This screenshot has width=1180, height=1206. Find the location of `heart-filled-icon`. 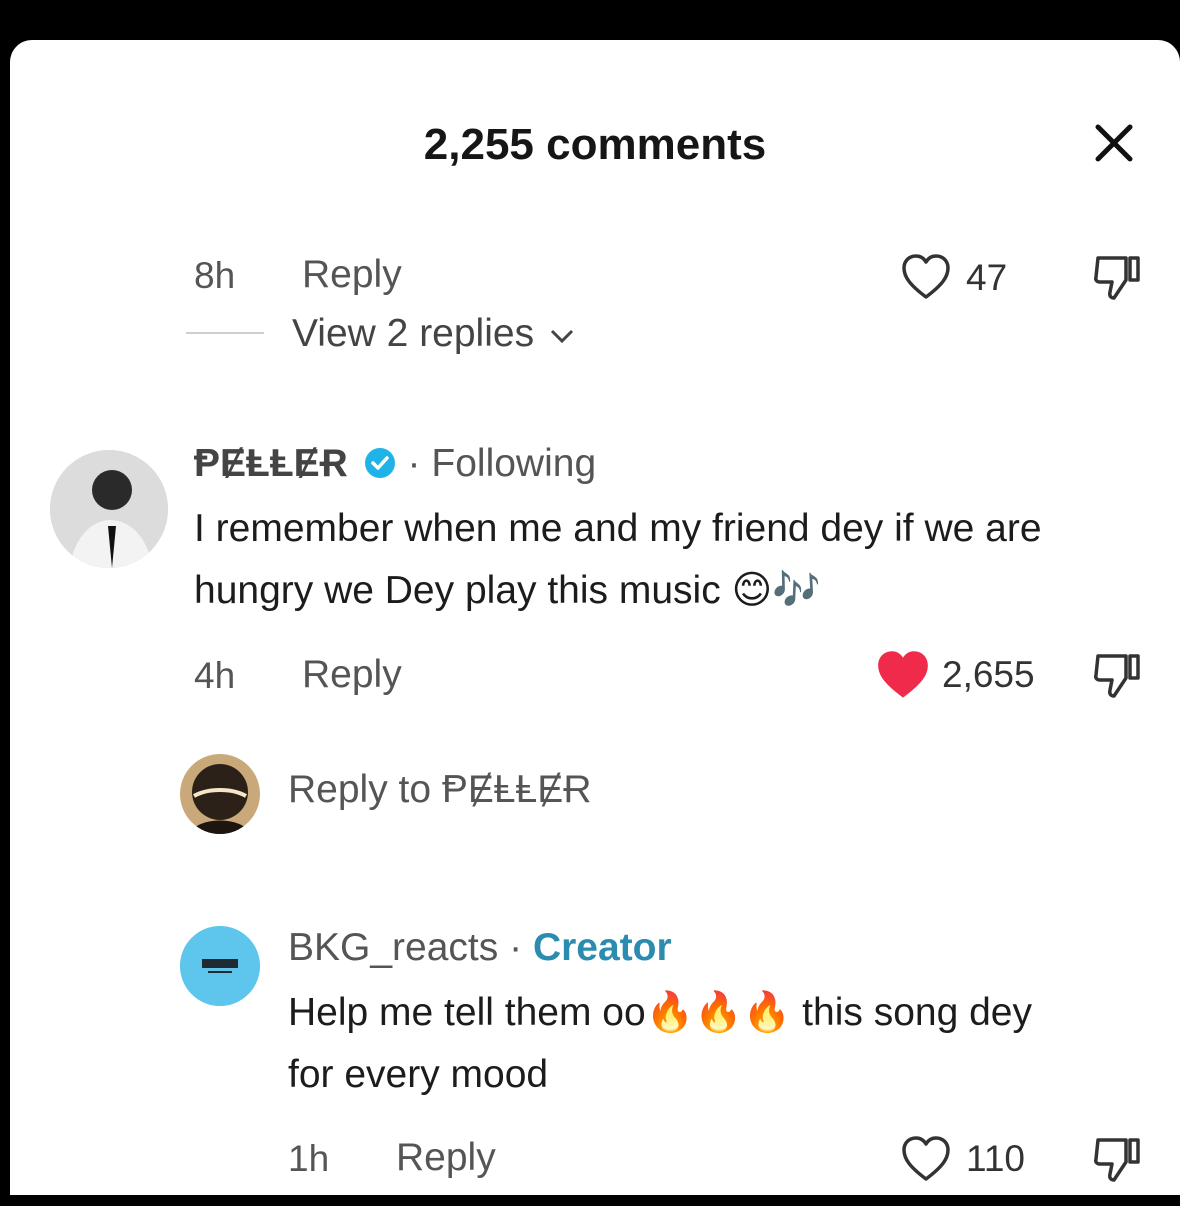

heart-filled-icon is located at coordinates (903, 675).